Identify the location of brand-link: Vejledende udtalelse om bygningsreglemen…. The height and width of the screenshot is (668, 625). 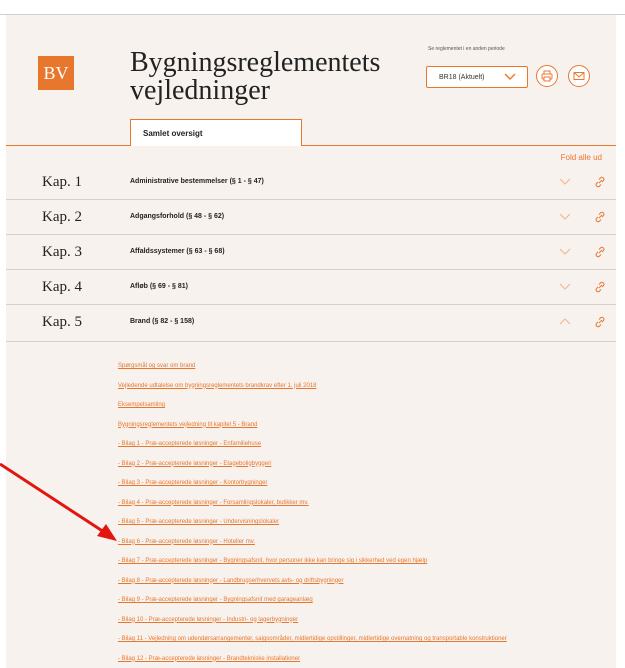
(353, 386).